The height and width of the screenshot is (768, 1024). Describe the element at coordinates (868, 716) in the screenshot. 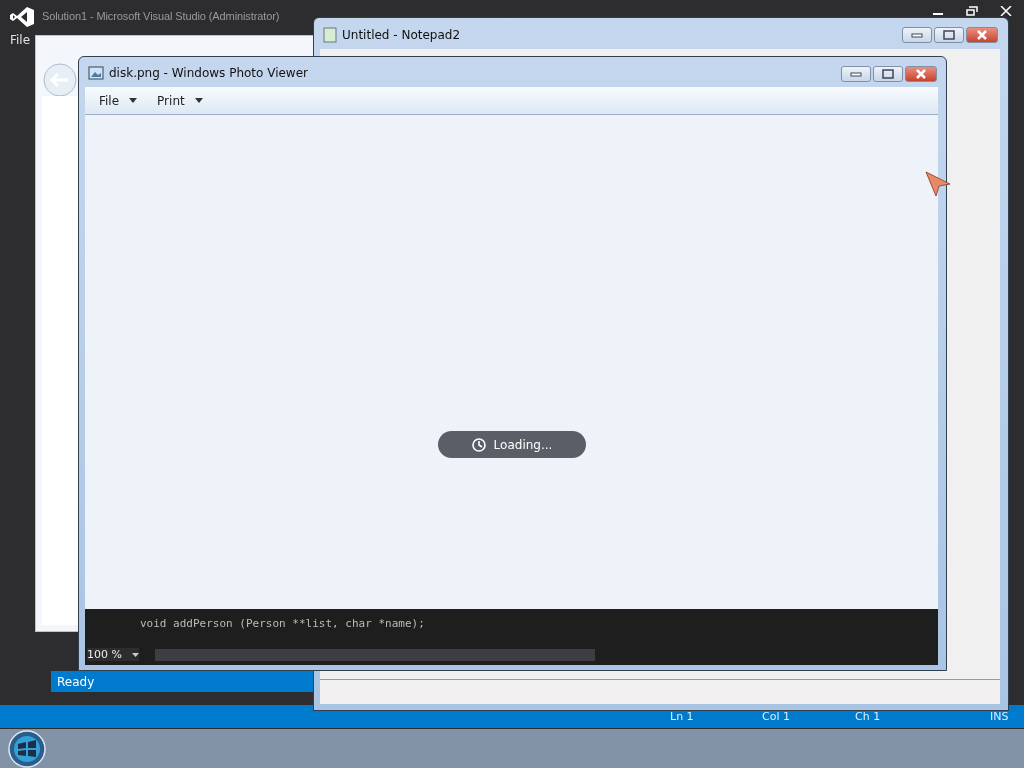

I see `status-item: Ch 1` at that location.